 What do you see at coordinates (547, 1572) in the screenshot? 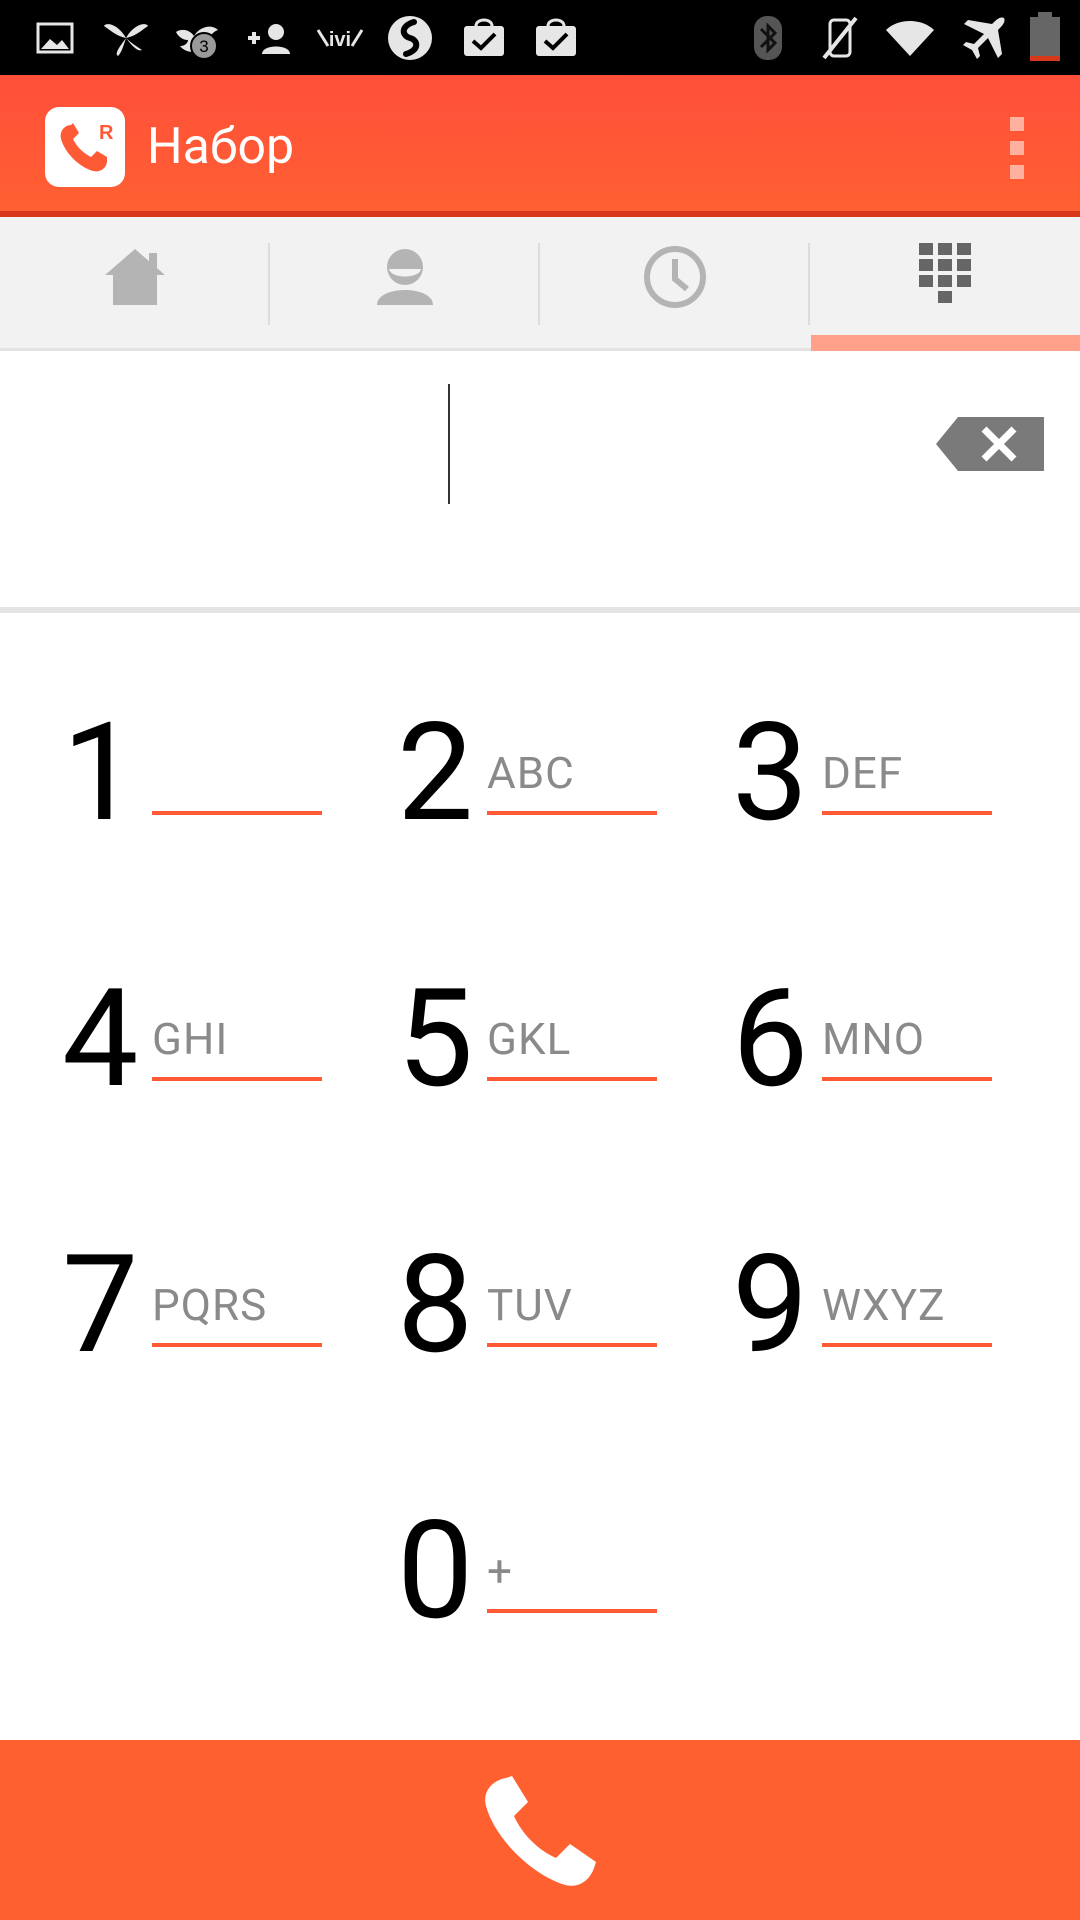
I see `key-0: 0 +` at bounding box center [547, 1572].